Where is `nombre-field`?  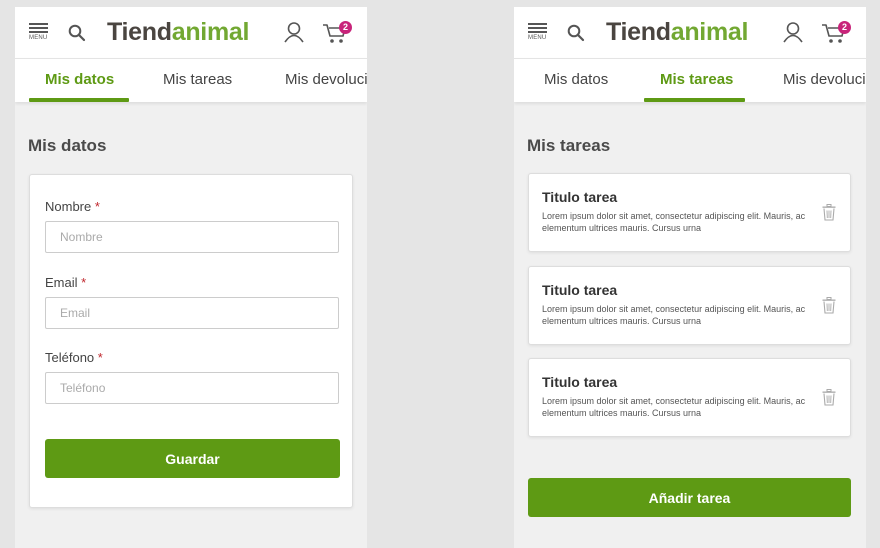
nombre-field is located at coordinates (192, 237).